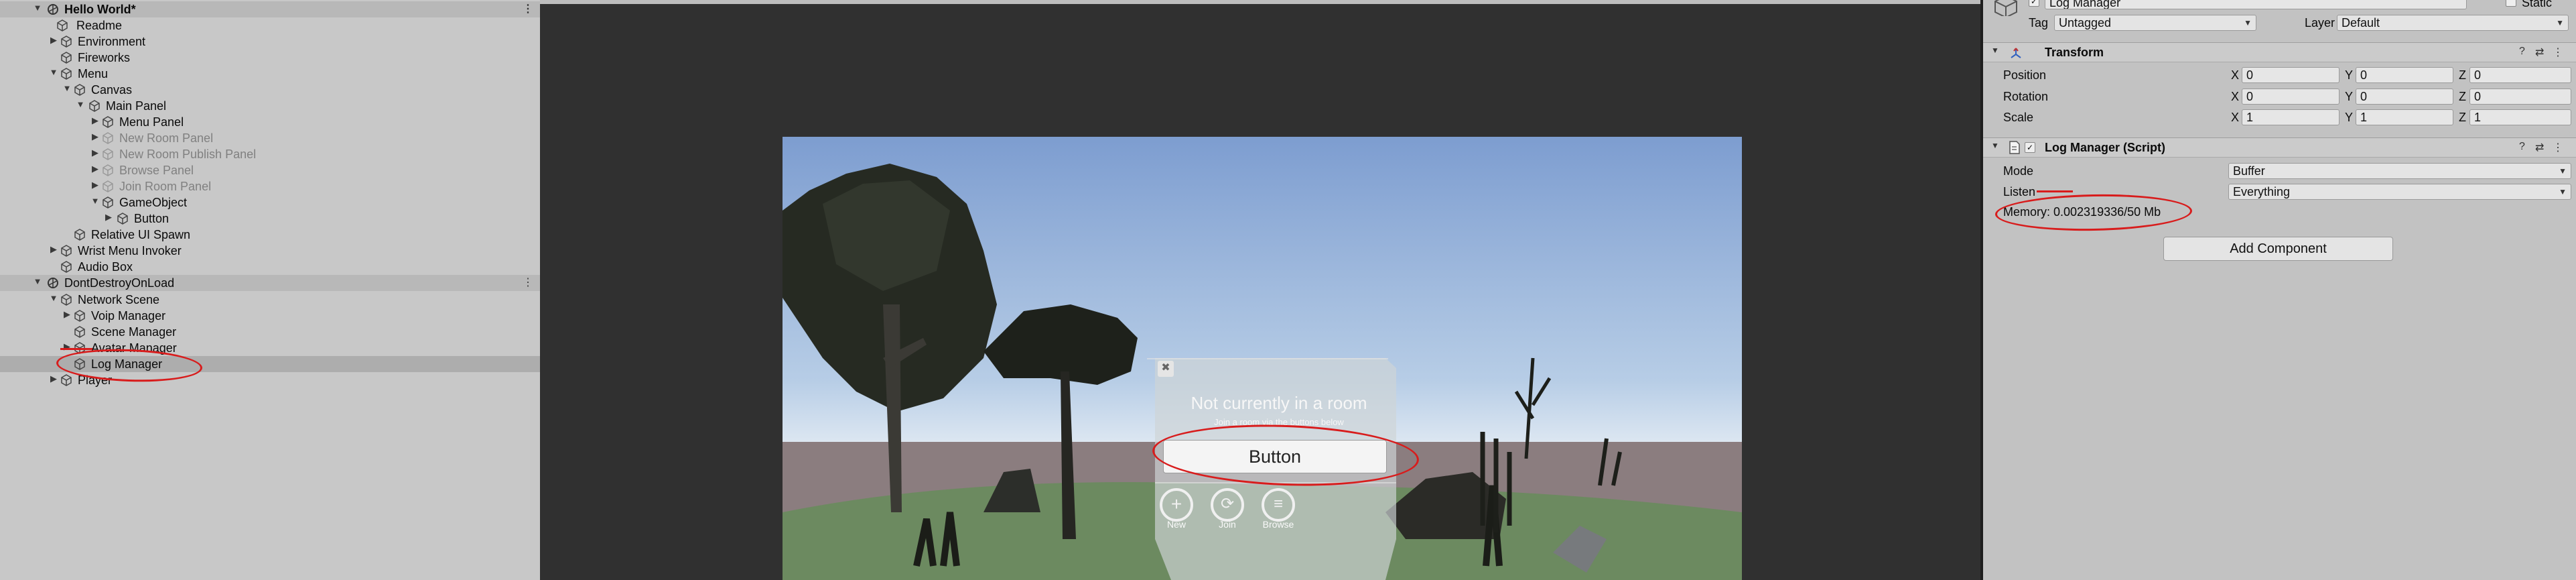 The width and height of the screenshot is (2576, 580). I want to click on hierarchy-item-button: ▶ Button, so click(270, 219).